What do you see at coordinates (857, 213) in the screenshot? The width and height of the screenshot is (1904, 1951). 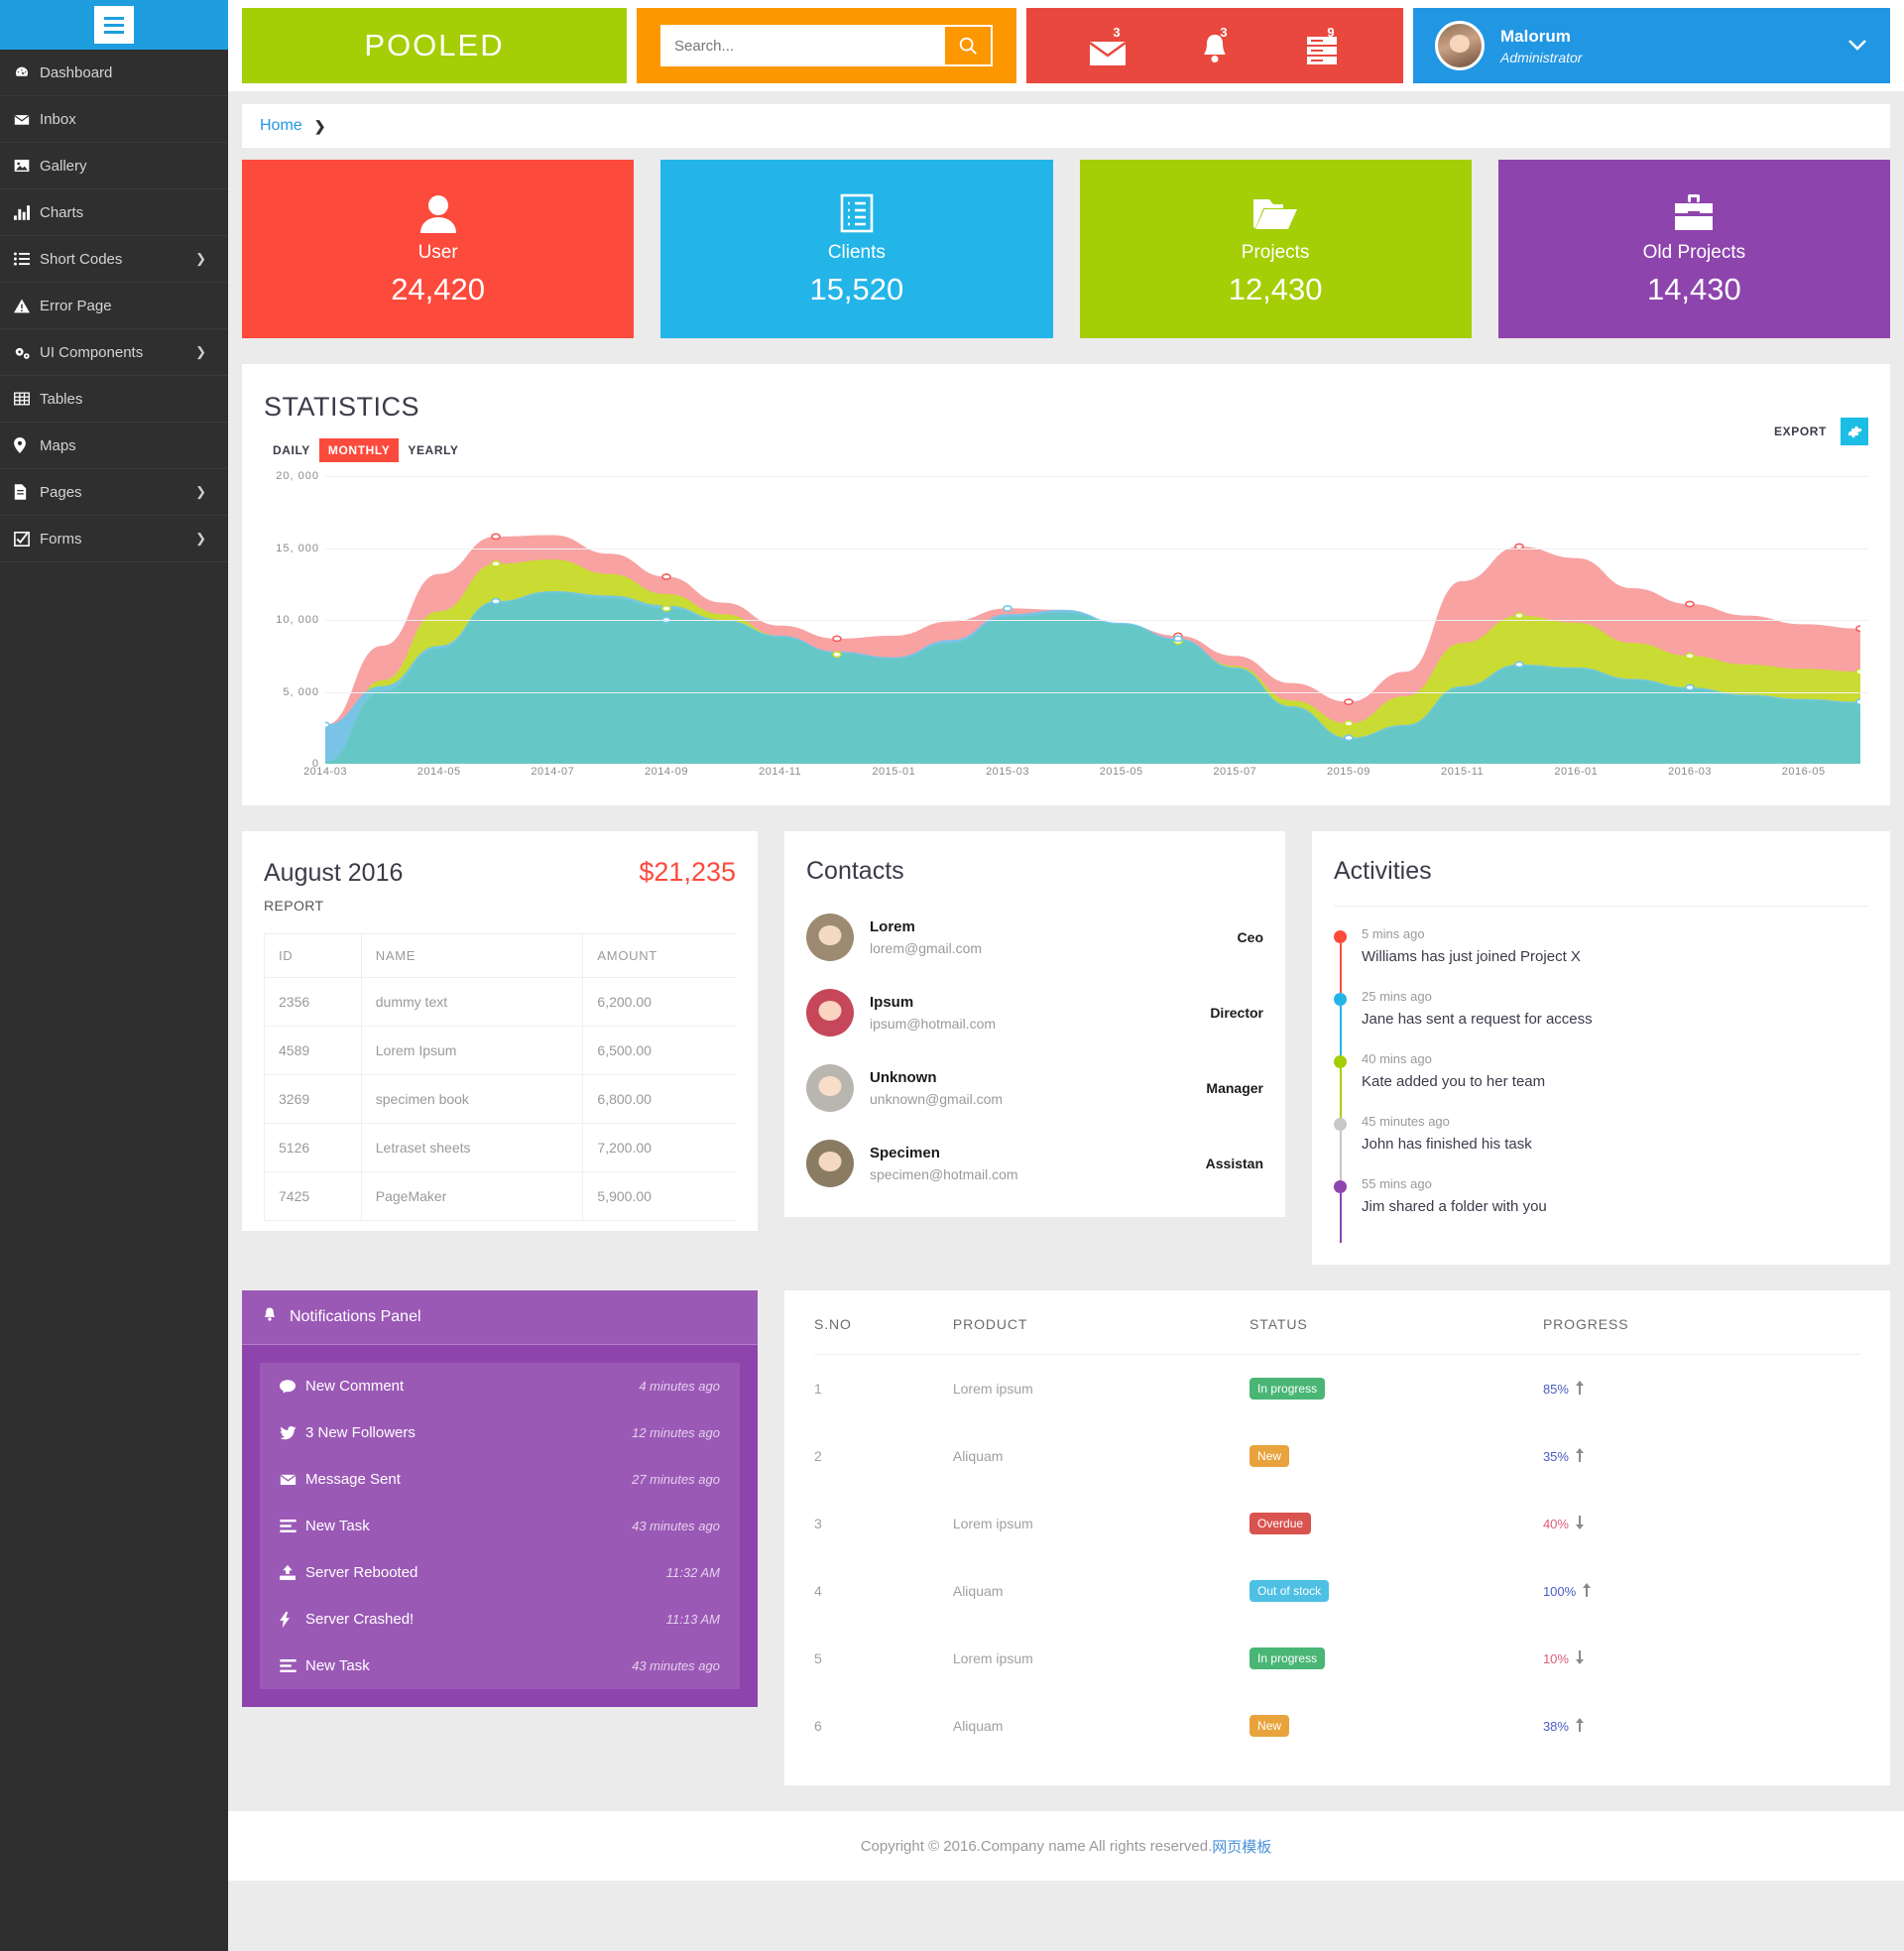 I see `clipboard-list-icon` at bounding box center [857, 213].